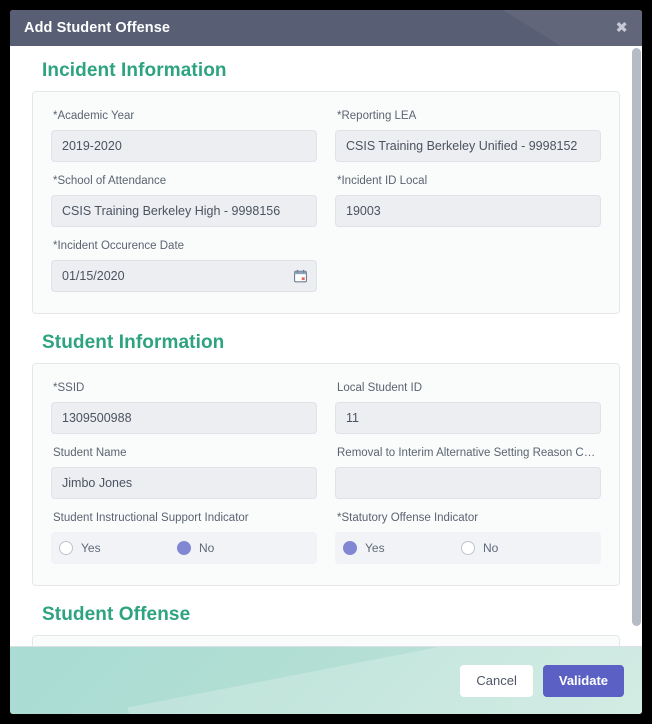 The image size is (652, 724). I want to click on scrollbar-thumb, so click(636, 337).